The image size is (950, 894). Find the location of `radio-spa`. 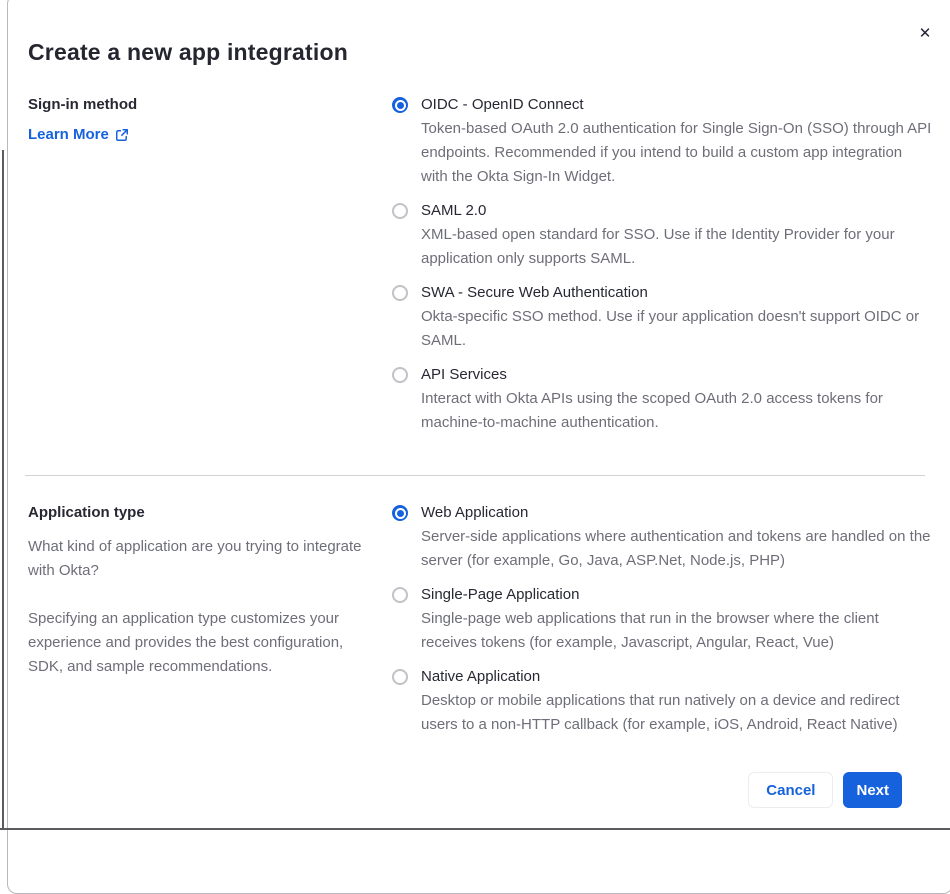

radio-spa is located at coordinates (400, 595).